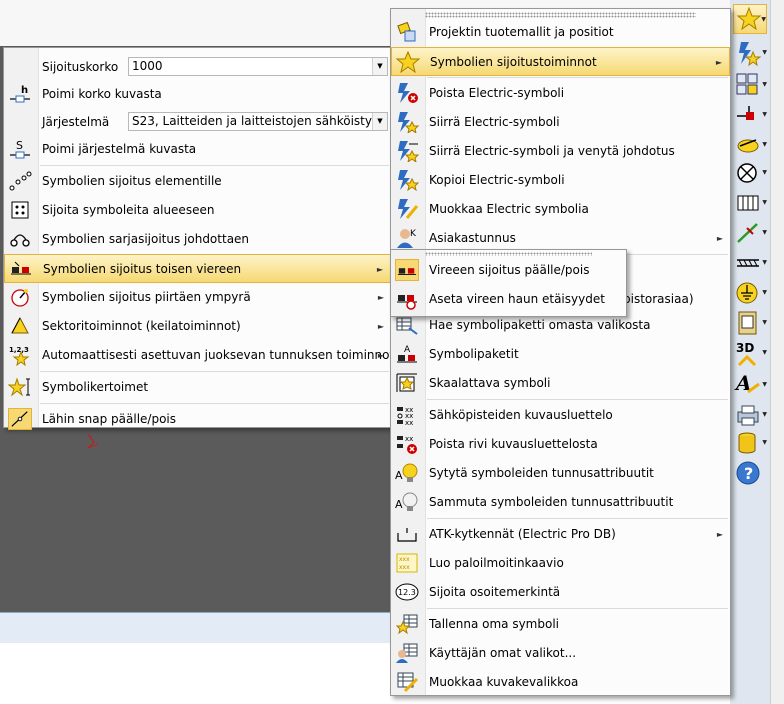 This screenshot has height=704, width=784. Describe the element at coordinates (490, 383) in the screenshot. I see `menu-item-label: Skaalattava symboli` at that location.